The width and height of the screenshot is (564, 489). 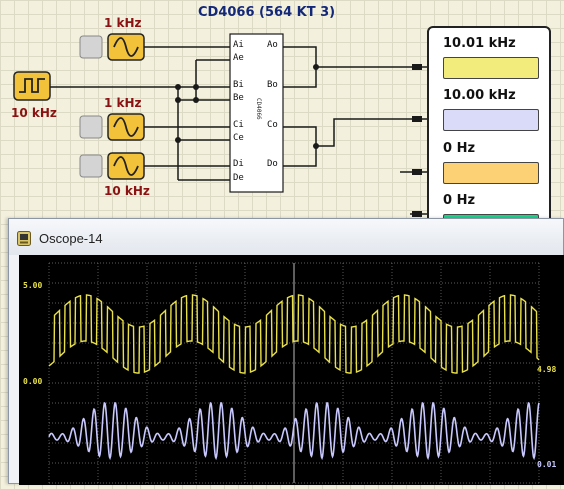 I want to click on meter-3-display, so click(x=491, y=173).